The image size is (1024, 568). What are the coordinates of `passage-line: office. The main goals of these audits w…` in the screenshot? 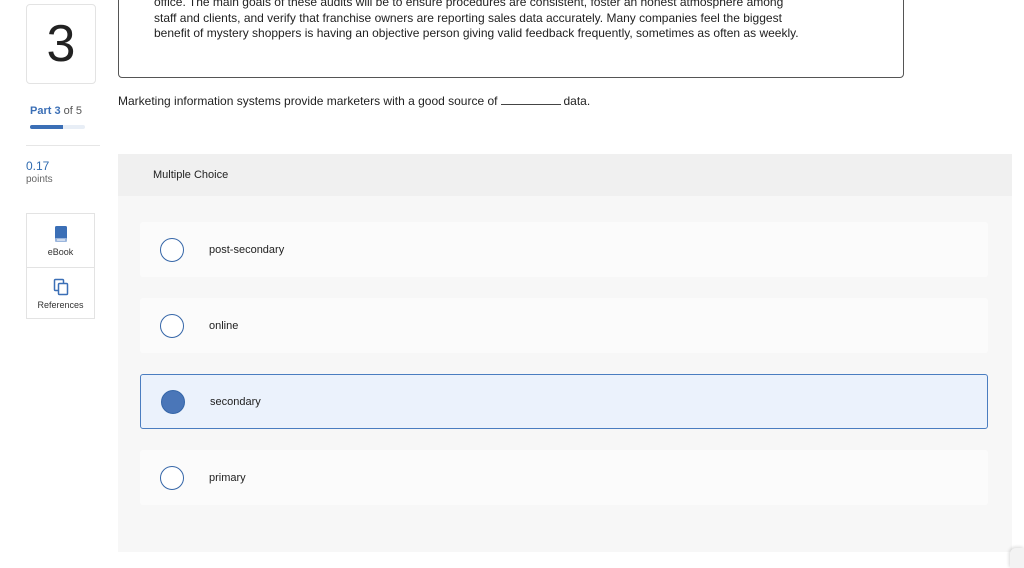 It's located at (469, 4).